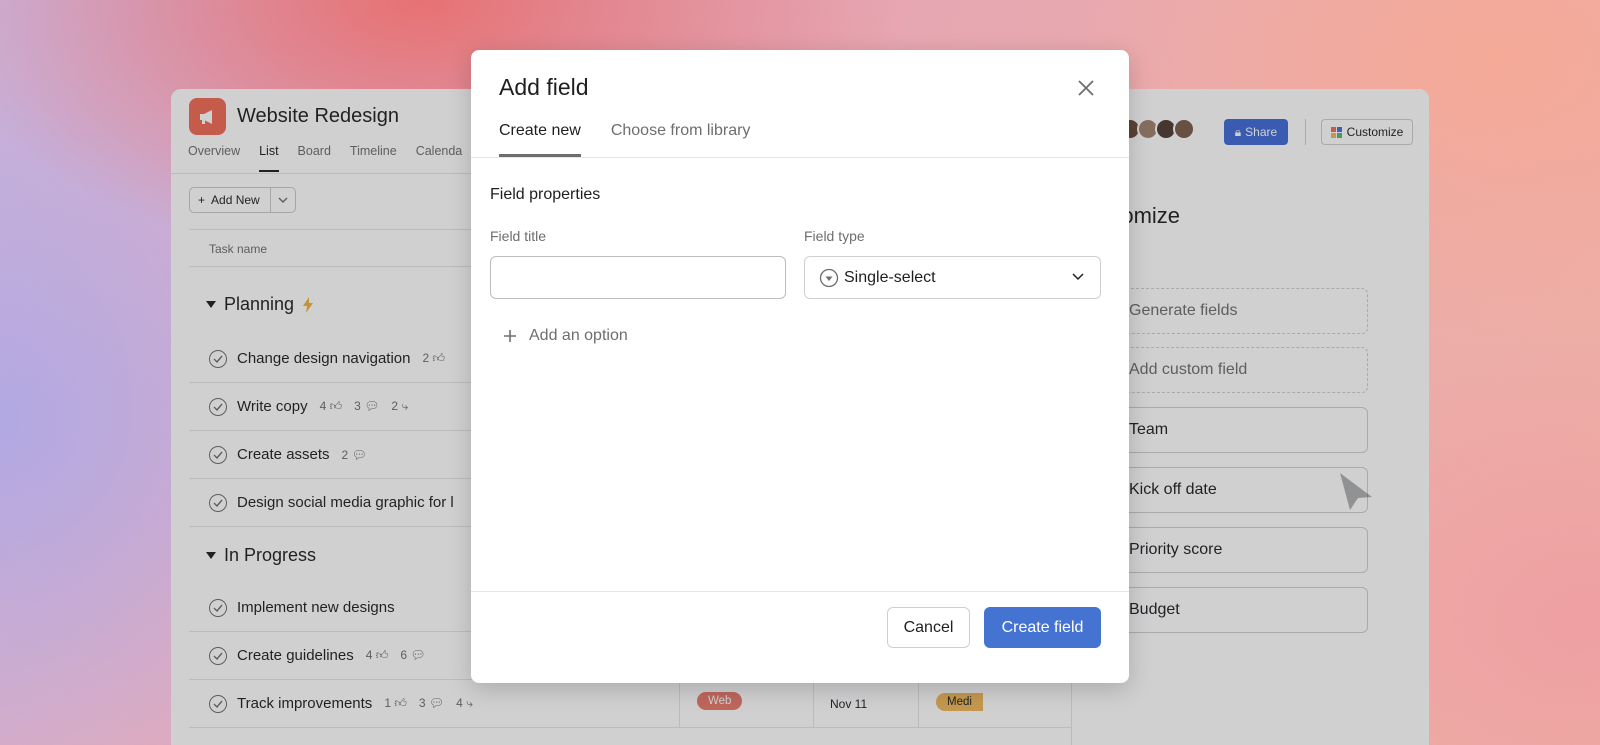 This screenshot has height=745, width=1600. What do you see at coordinates (952, 277) in the screenshot?
I see `field-type-select: Single-select` at bounding box center [952, 277].